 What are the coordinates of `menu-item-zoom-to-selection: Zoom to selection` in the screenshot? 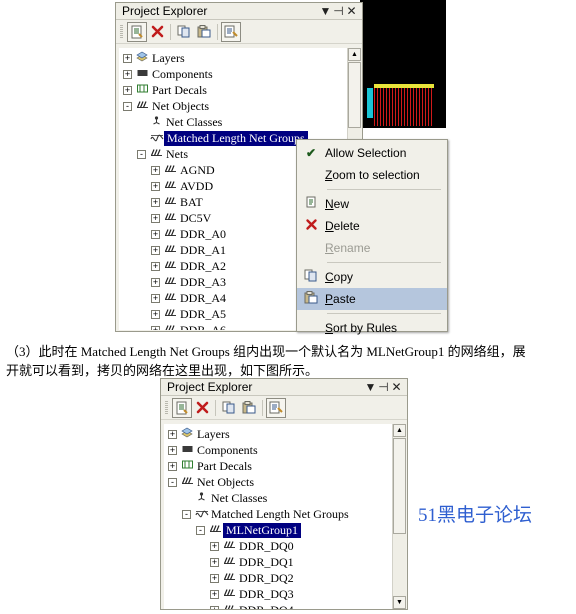 It's located at (372, 175).